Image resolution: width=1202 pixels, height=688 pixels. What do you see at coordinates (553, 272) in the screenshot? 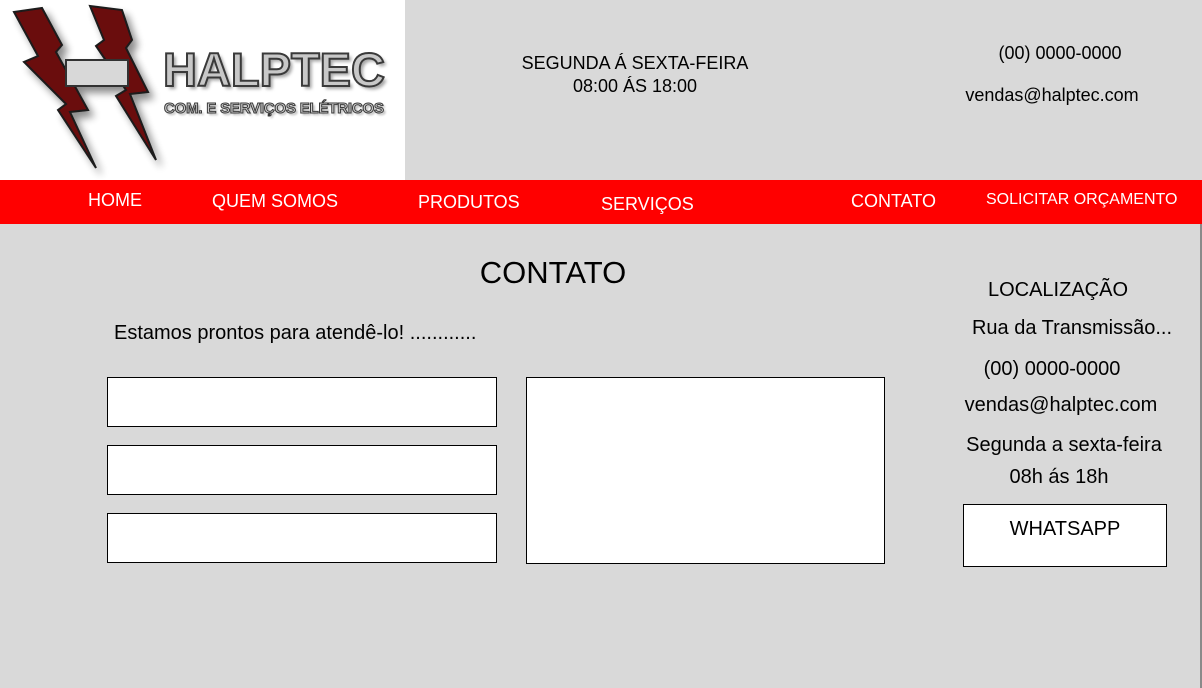
I see `page-title: CONTATO` at bounding box center [553, 272].